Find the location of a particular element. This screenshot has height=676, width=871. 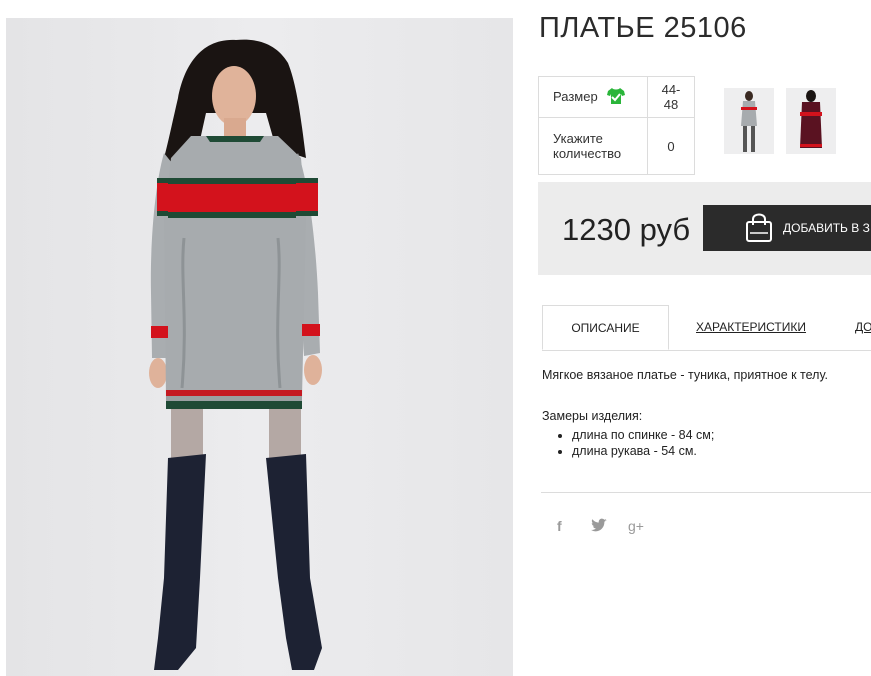

quantity-label-line1: Укажите is located at coordinates (578, 138).